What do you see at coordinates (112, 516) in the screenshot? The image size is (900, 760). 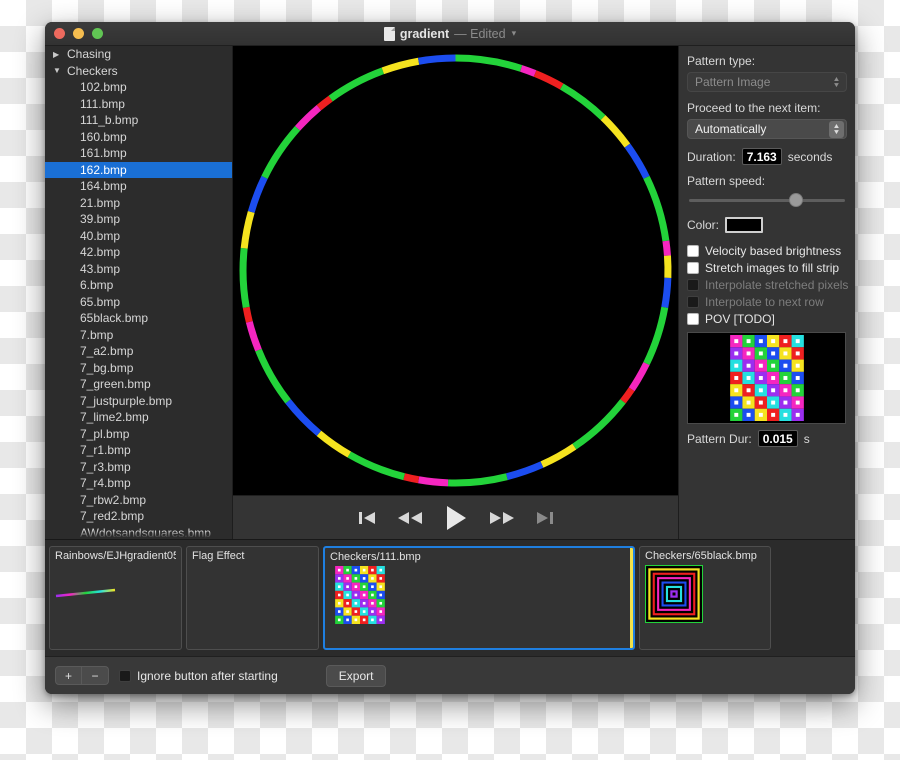 I see `sidebar-file-label: 7_red2.bmp` at bounding box center [112, 516].